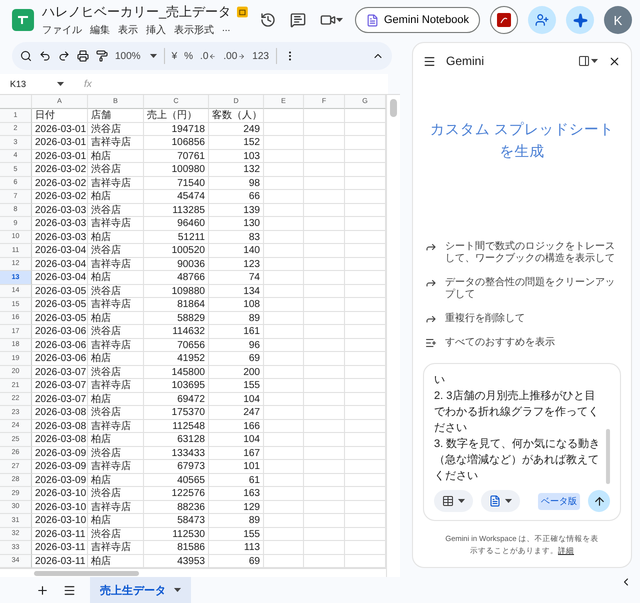  Describe the element at coordinates (242, 12) in the screenshot. I see `folder-icon` at that location.